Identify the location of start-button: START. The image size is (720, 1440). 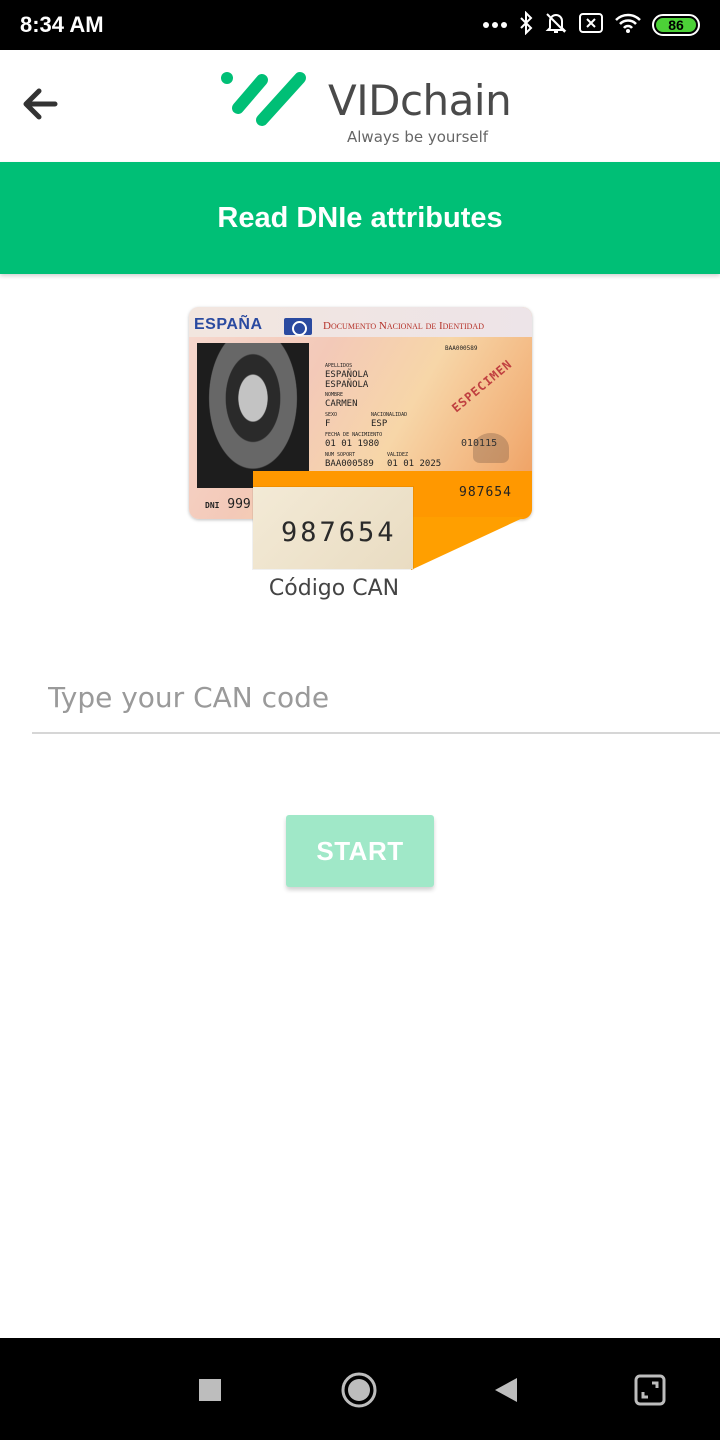
(360, 851).